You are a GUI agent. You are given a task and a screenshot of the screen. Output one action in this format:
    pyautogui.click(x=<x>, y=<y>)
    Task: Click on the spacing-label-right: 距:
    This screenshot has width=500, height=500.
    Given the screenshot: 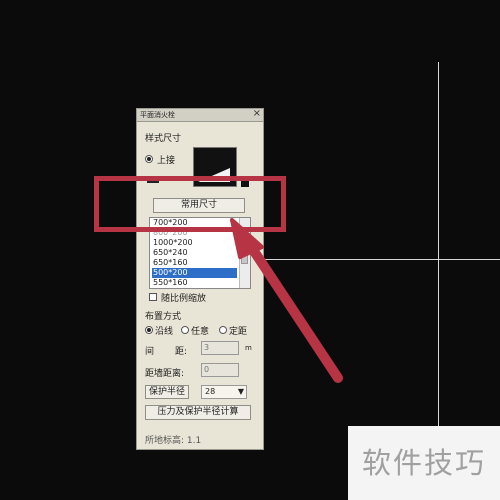 What is the action you would take?
    pyautogui.click(x=181, y=352)
    